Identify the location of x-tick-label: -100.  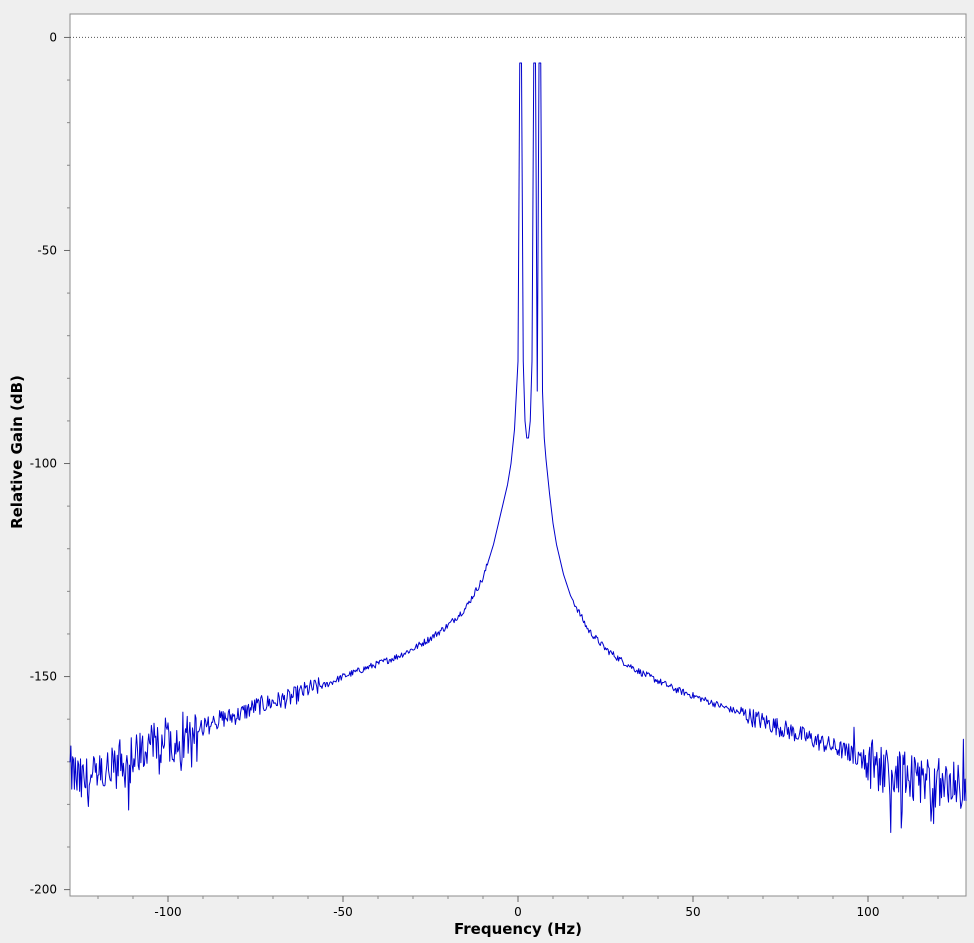
(167, 912).